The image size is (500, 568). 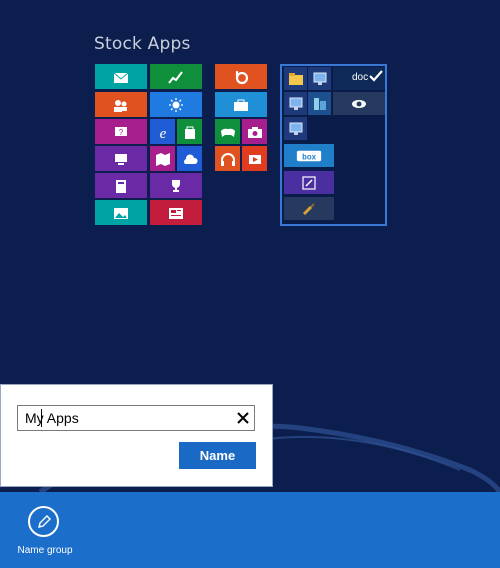 I want to click on headphones-icon, so click(x=227, y=159).